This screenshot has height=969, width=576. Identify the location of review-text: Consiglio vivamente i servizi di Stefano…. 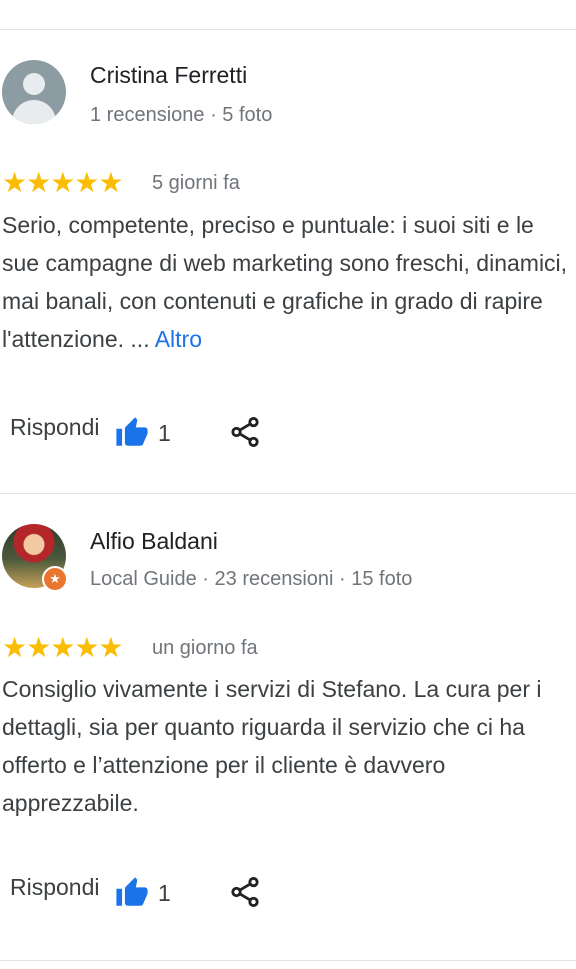
(272, 746).